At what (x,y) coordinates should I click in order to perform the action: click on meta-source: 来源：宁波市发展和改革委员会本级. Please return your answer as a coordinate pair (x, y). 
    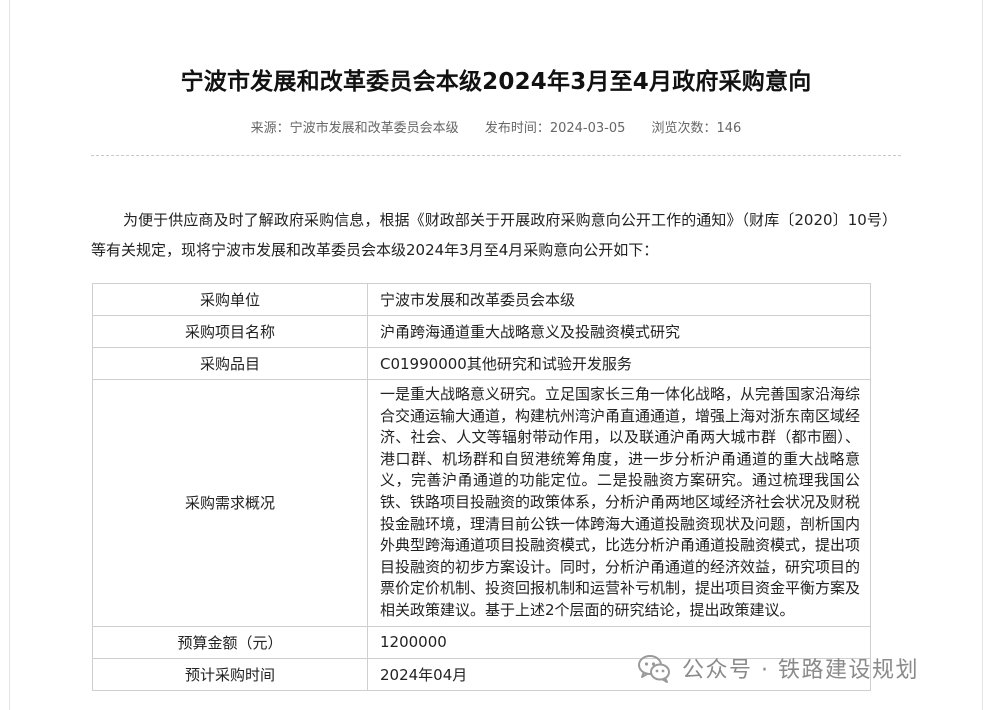
    Looking at the image, I should click on (354, 128).